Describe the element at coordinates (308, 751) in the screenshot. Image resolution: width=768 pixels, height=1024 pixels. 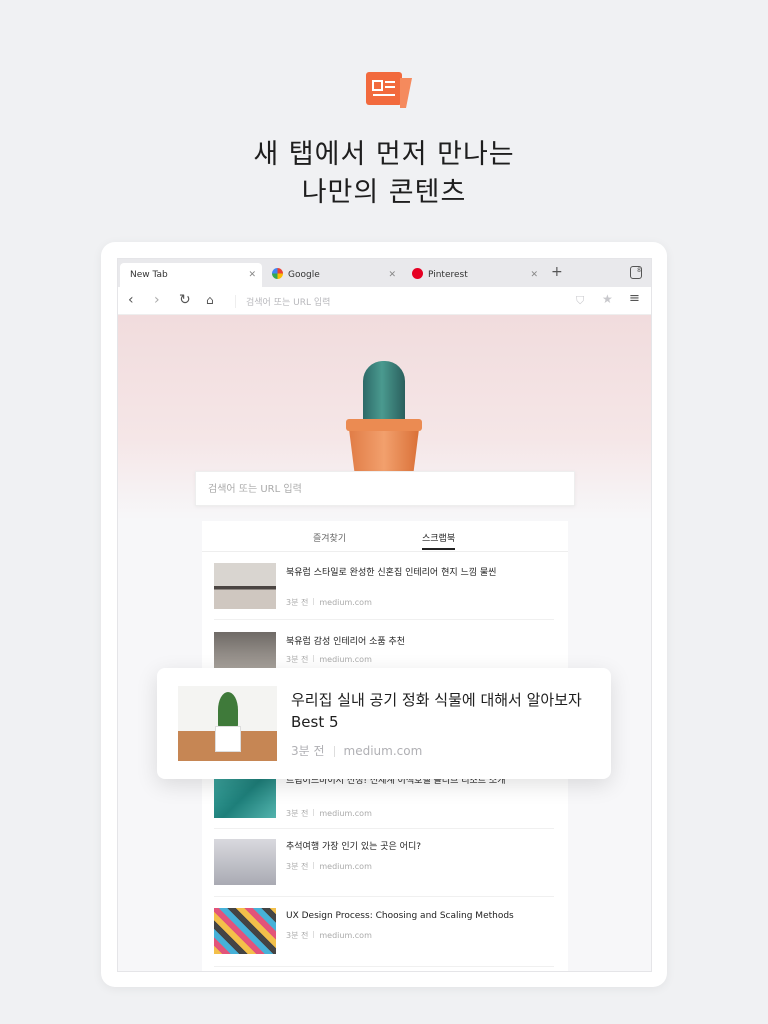
I see `card-time: 3분 전` at that location.